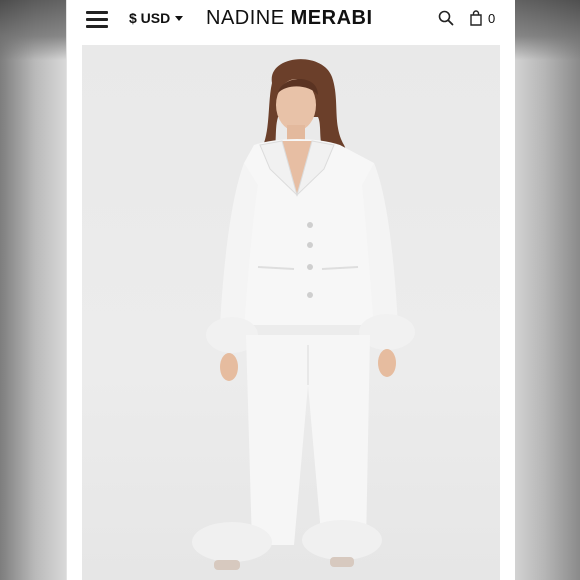 Image resolution: width=580 pixels, height=580 pixels. I want to click on brand-name-first: NADINE, so click(245, 18).